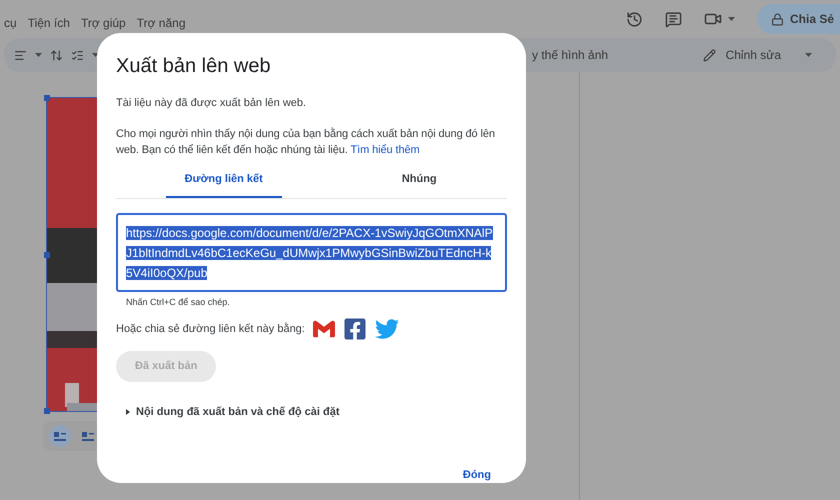 Image resolution: width=840 pixels, height=500 pixels. What do you see at coordinates (233, 412) in the screenshot?
I see `settings-expander: Nội dung đã xuất bản và chế độ cài đặt` at bounding box center [233, 412].